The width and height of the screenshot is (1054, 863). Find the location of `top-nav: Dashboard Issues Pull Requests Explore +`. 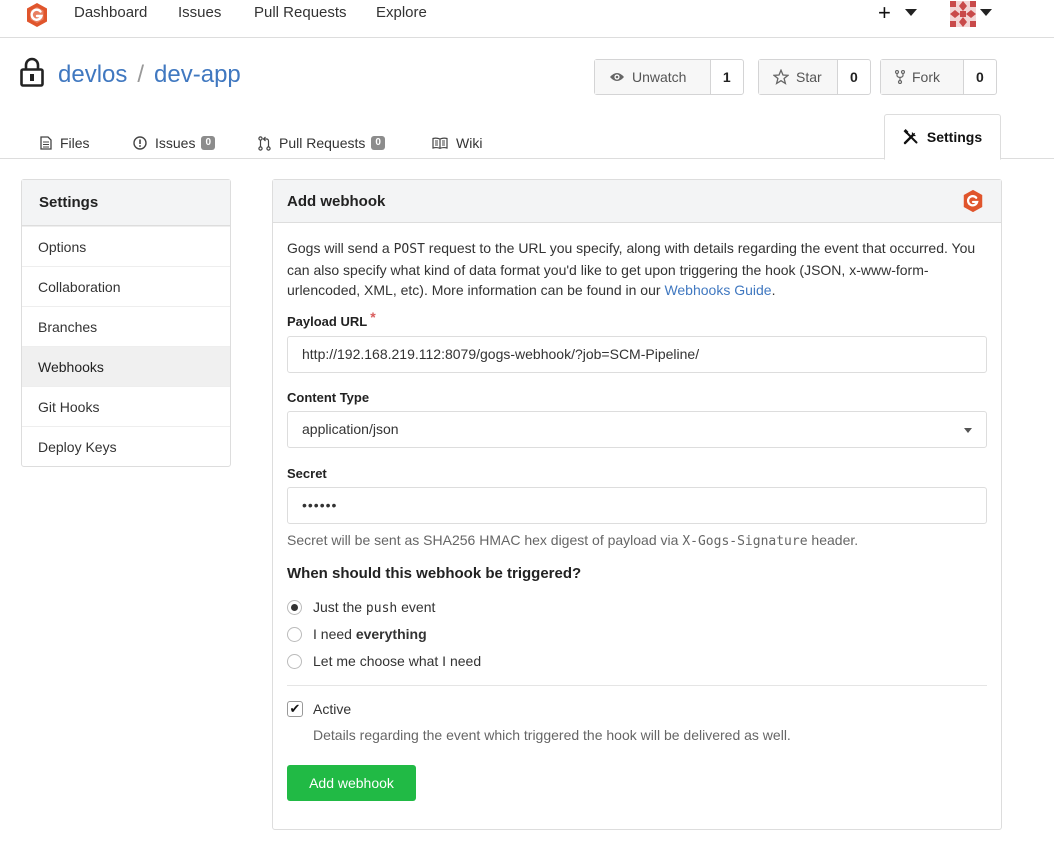

top-nav: Dashboard Issues Pull Requests Explore + is located at coordinates (527, 19).